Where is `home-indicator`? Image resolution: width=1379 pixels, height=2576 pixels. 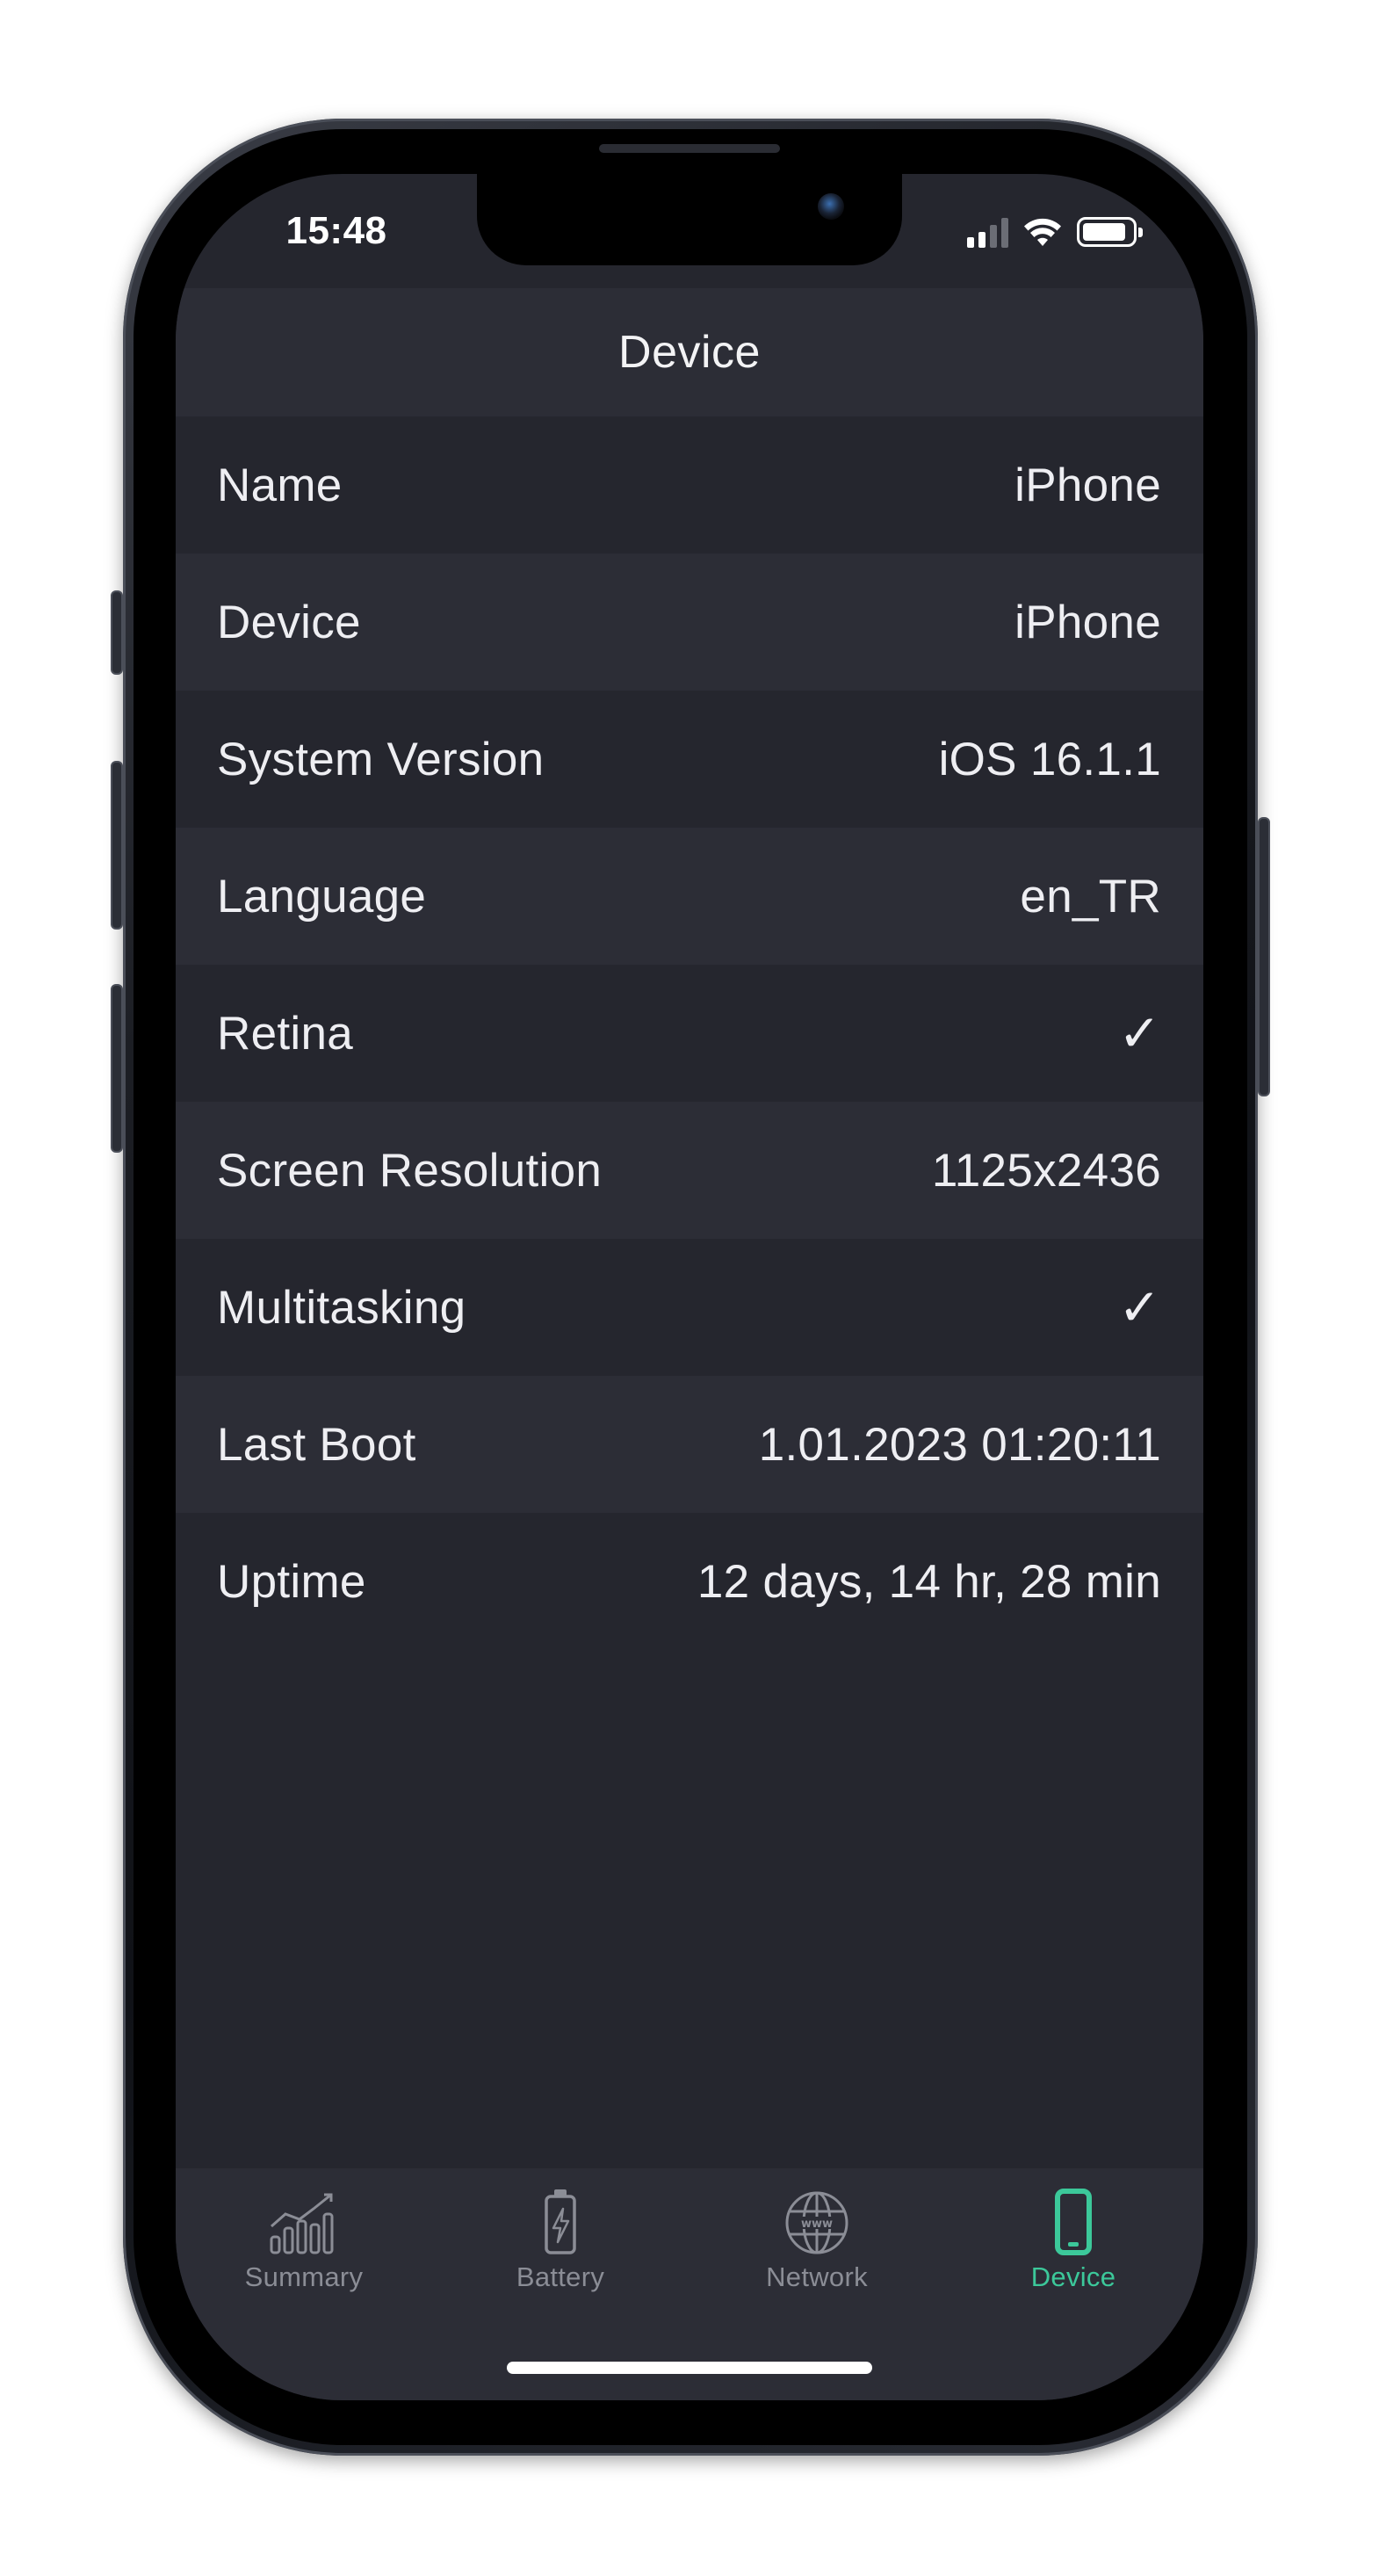 home-indicator is located at coordinates (689, 2368).